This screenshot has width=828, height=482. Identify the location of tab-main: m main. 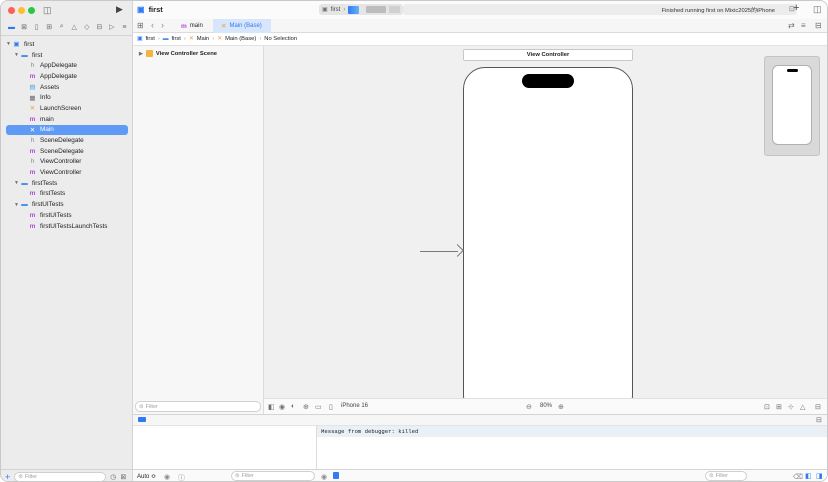
(193, 26).